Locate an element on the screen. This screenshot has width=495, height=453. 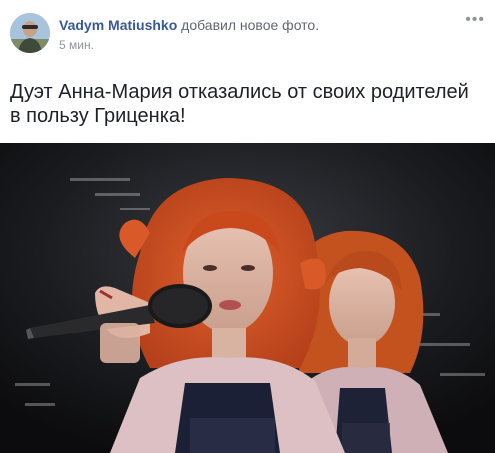
author-line: Vadym Matiushko добавил новое фото. is located at coordinates (189, 25).